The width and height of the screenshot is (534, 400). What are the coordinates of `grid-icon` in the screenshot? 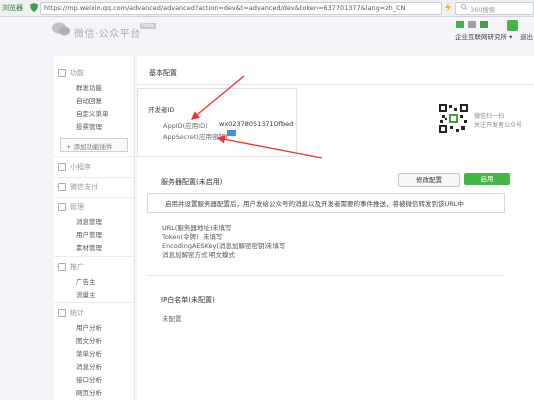 It's located at (62, 73).